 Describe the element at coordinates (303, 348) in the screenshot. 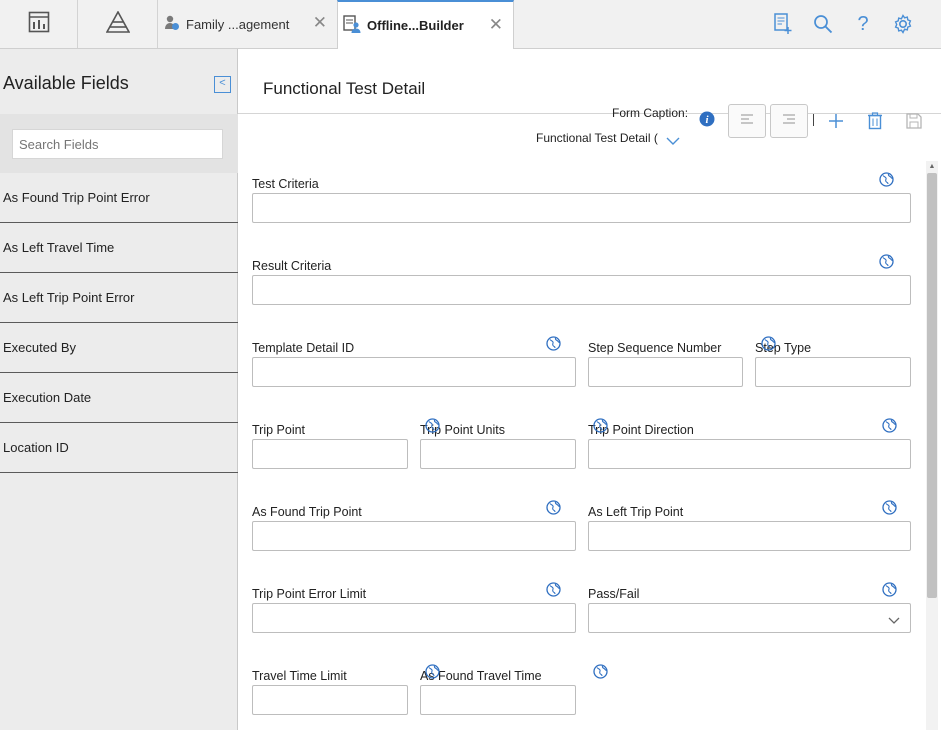

I see `field-label: Template Detail ID` at that location.